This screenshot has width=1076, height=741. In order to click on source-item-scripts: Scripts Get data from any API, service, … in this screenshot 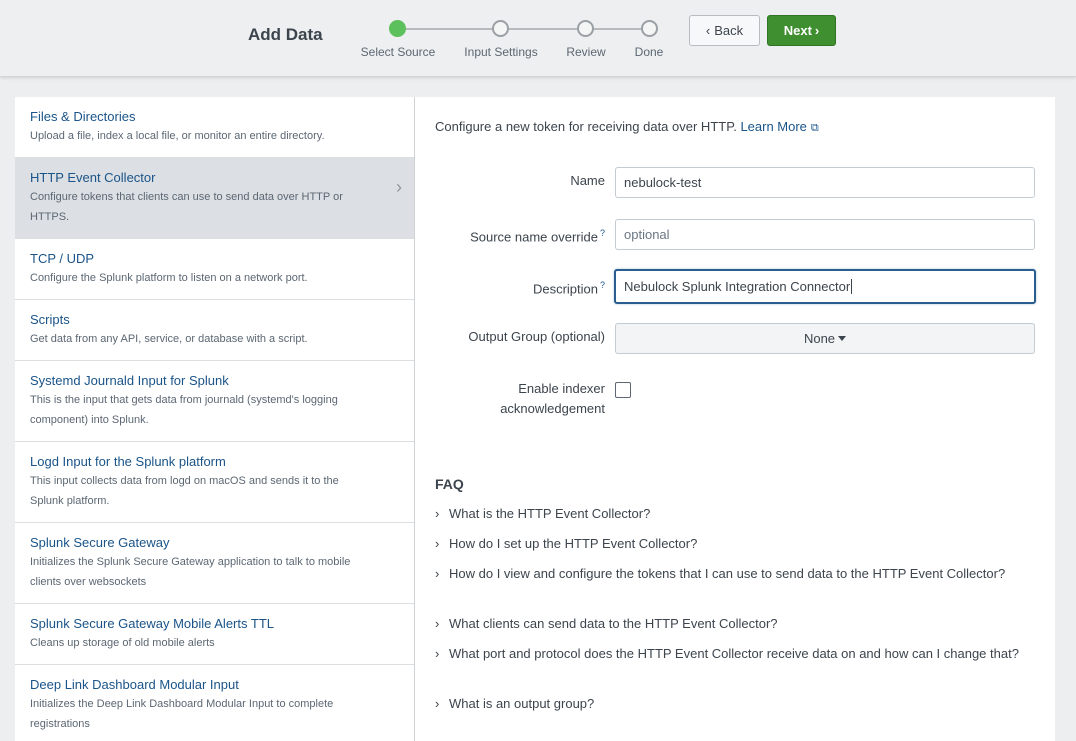, I will do `click(214, 330)`.